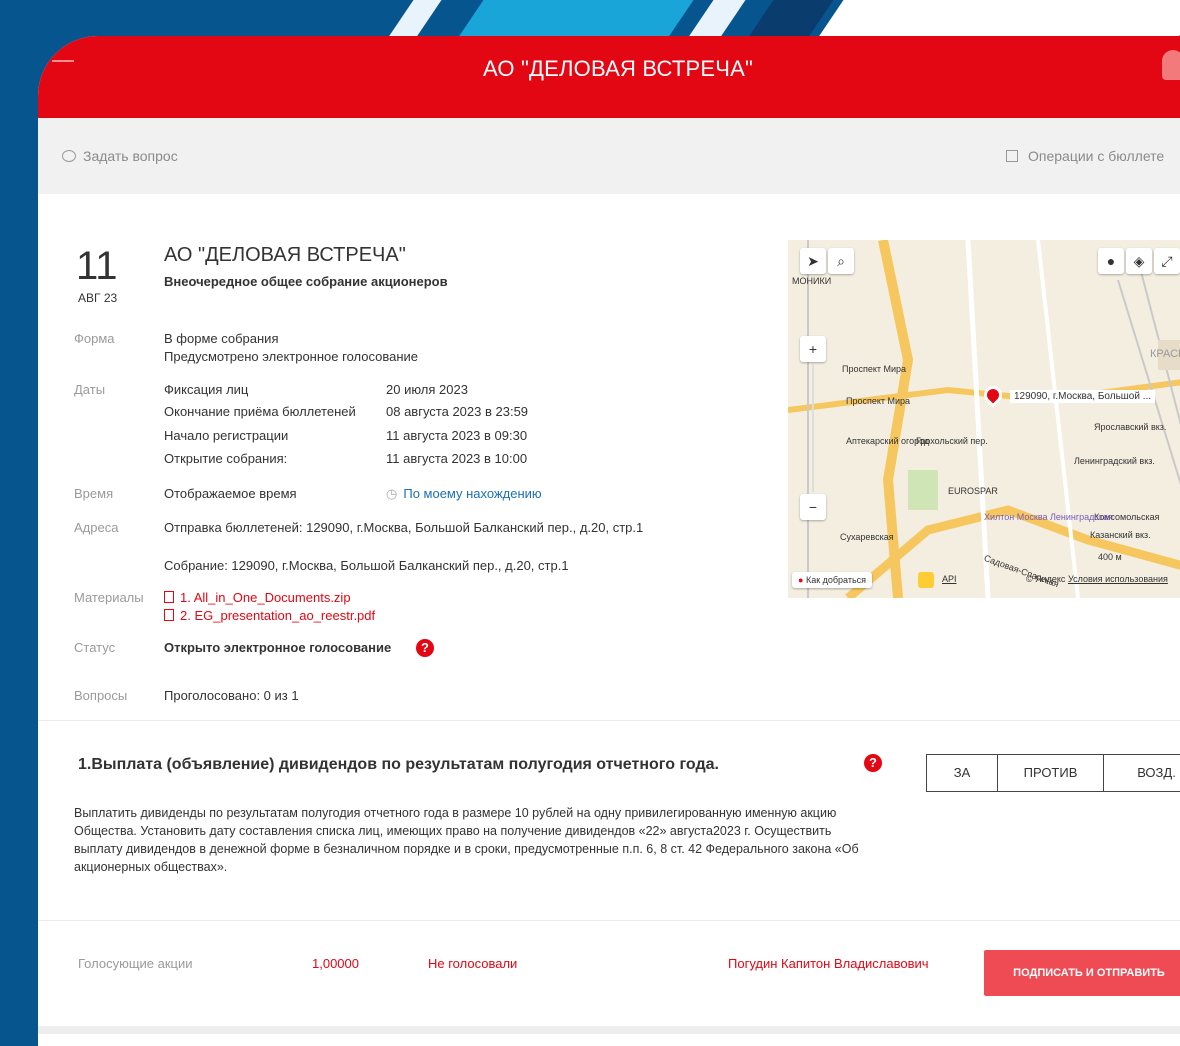  Describe the element at coordinates (278, 615) in the screenshot. I see `material-link-label: 2. EG_presentation_ao_reestr.pdf` at that location.